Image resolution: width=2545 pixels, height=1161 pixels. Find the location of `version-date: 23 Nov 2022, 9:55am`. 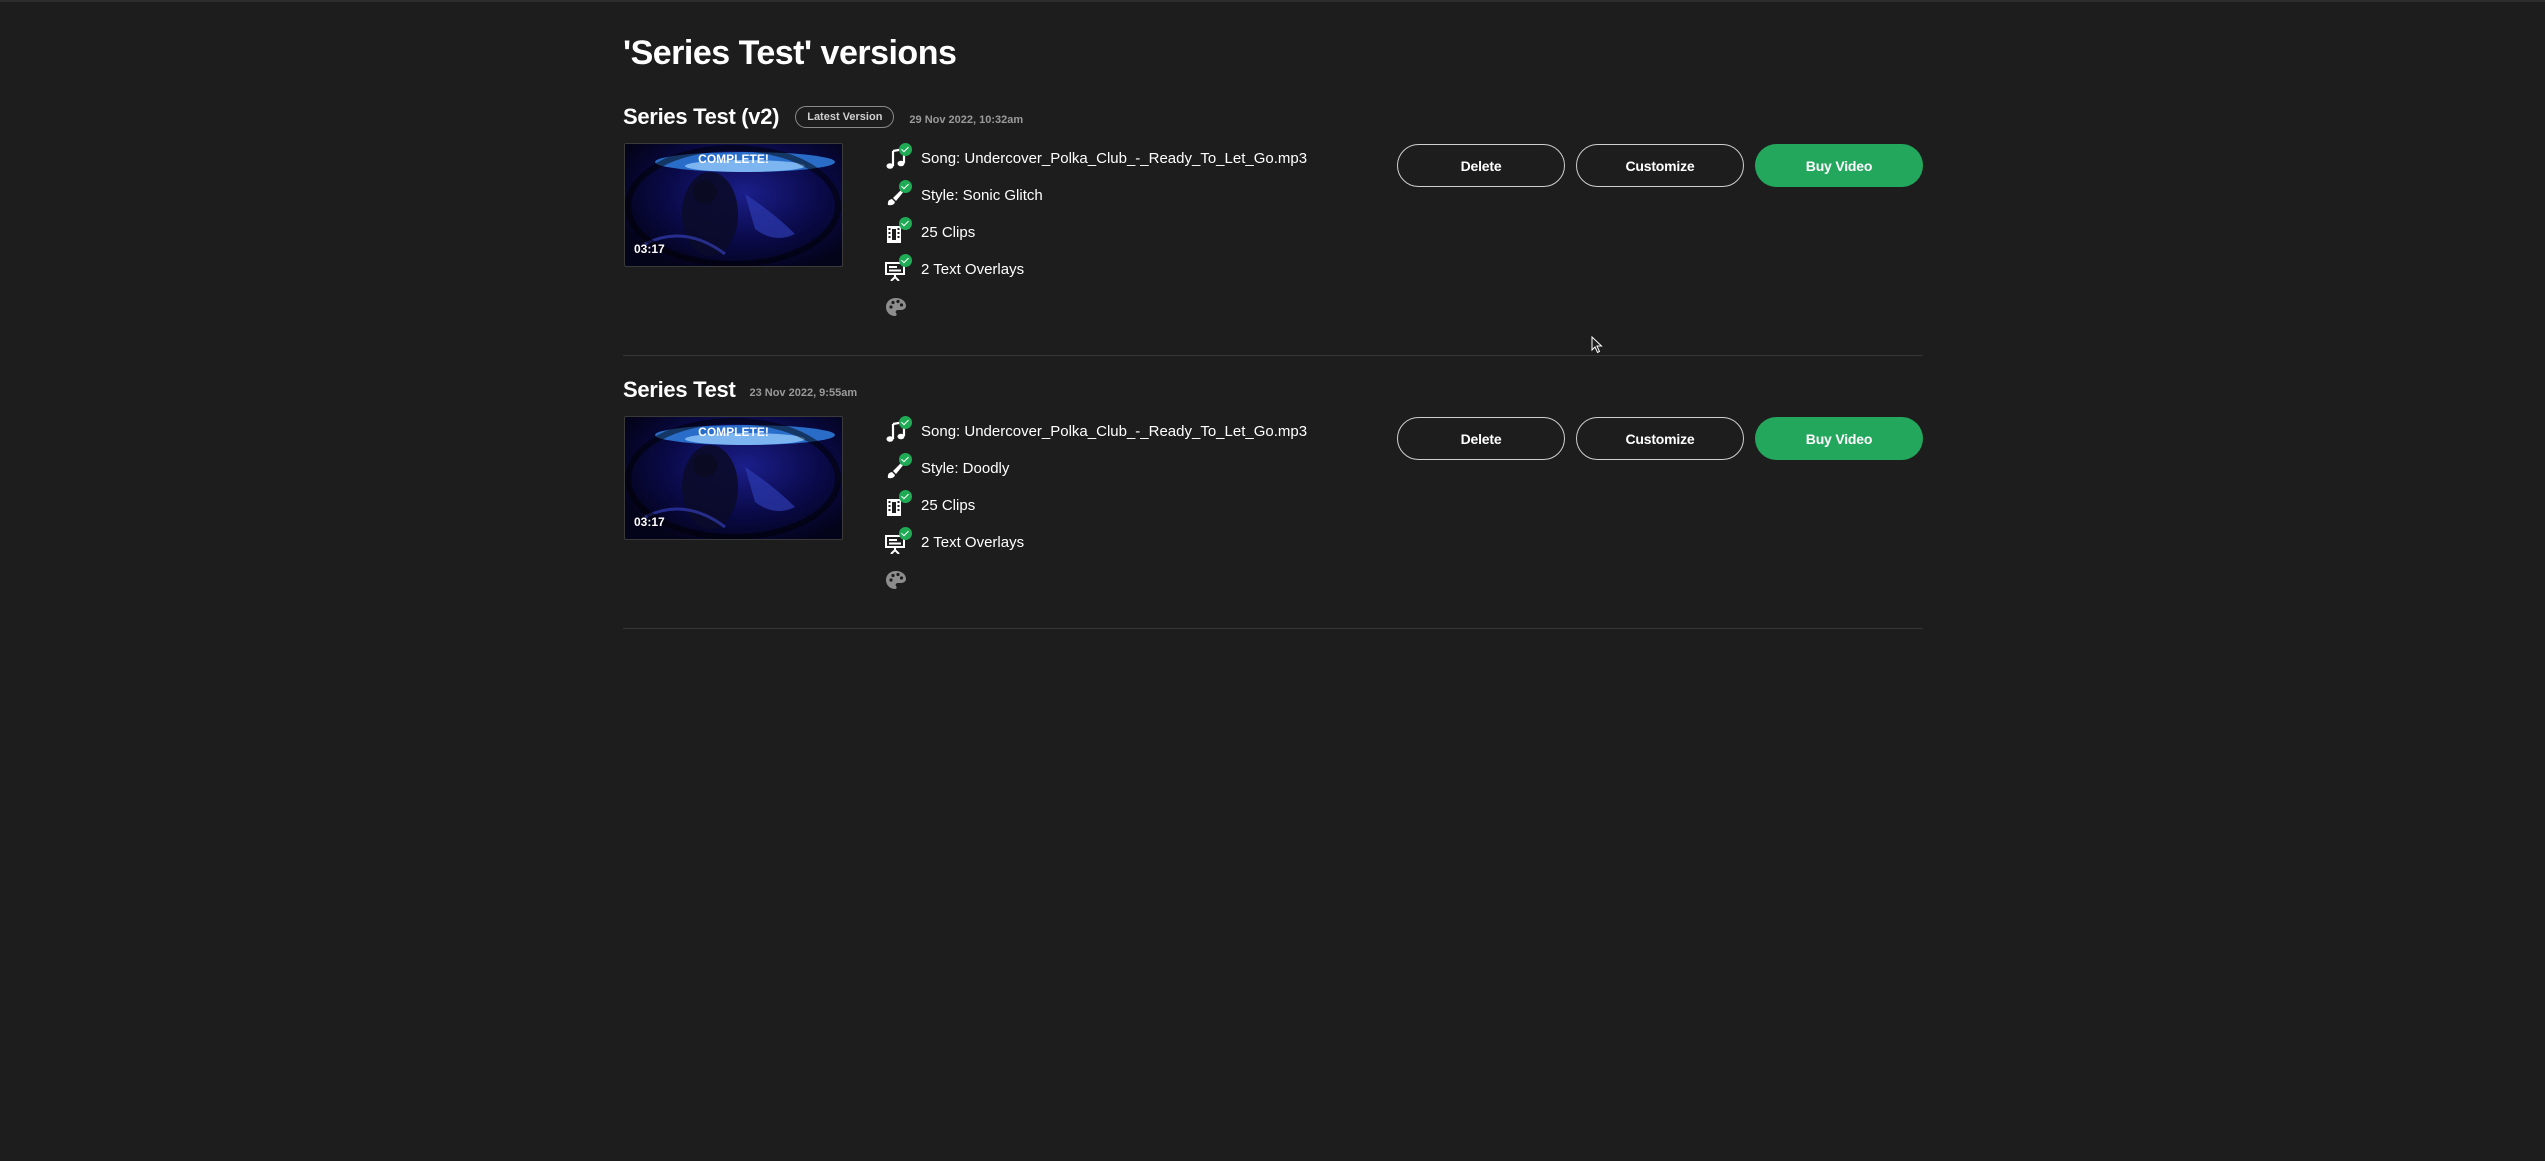

version-date: 23 Nov 2022, 9:55am is located at coordinates (803, 393).